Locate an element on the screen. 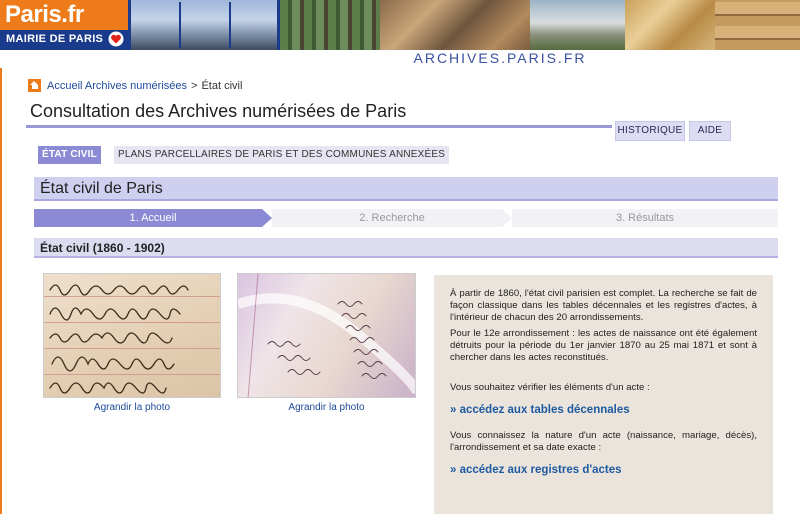  tab-etat-civil: ÉTAT CIVIL is located at coordinates (69, 155).